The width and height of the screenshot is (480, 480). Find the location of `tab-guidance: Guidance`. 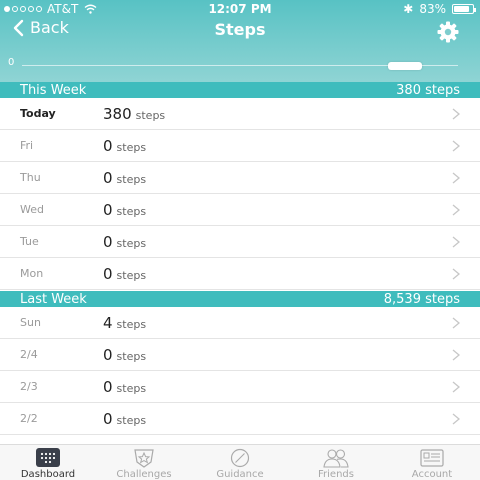

tab-guidance: Guidance is located at coordinates (240, 462).